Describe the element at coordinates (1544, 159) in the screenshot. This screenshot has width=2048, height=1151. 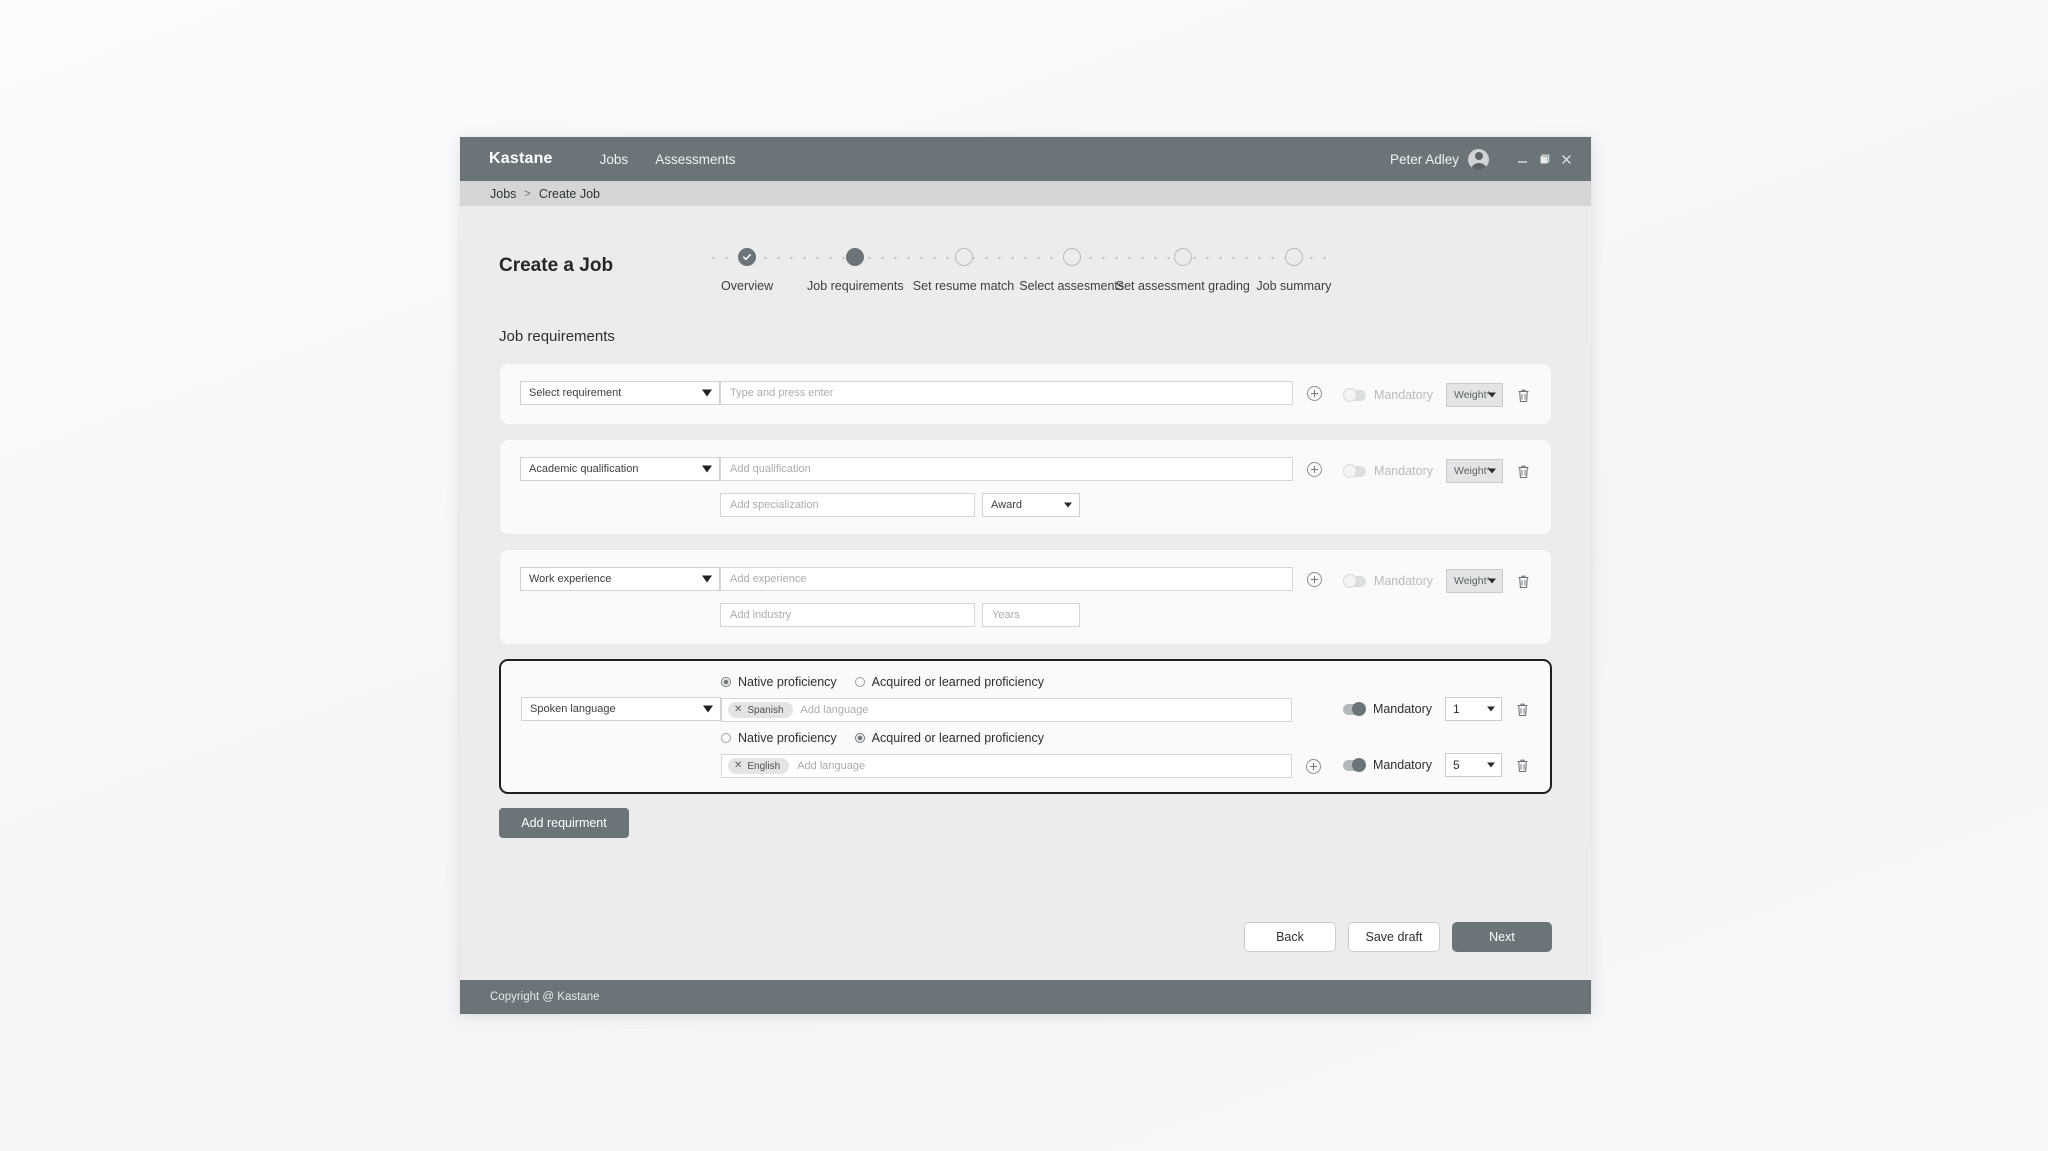
I see `restore-icon` at that location.